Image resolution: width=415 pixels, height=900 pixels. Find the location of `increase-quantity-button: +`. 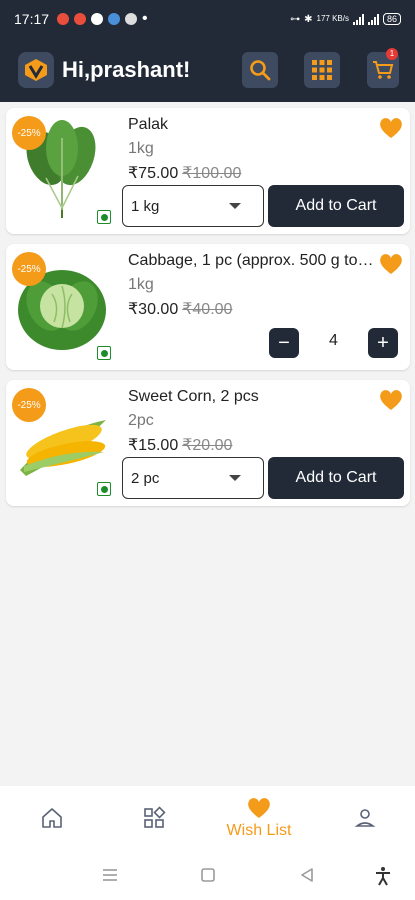

increase-quantity-button: + is located at coordinates (383, 343).